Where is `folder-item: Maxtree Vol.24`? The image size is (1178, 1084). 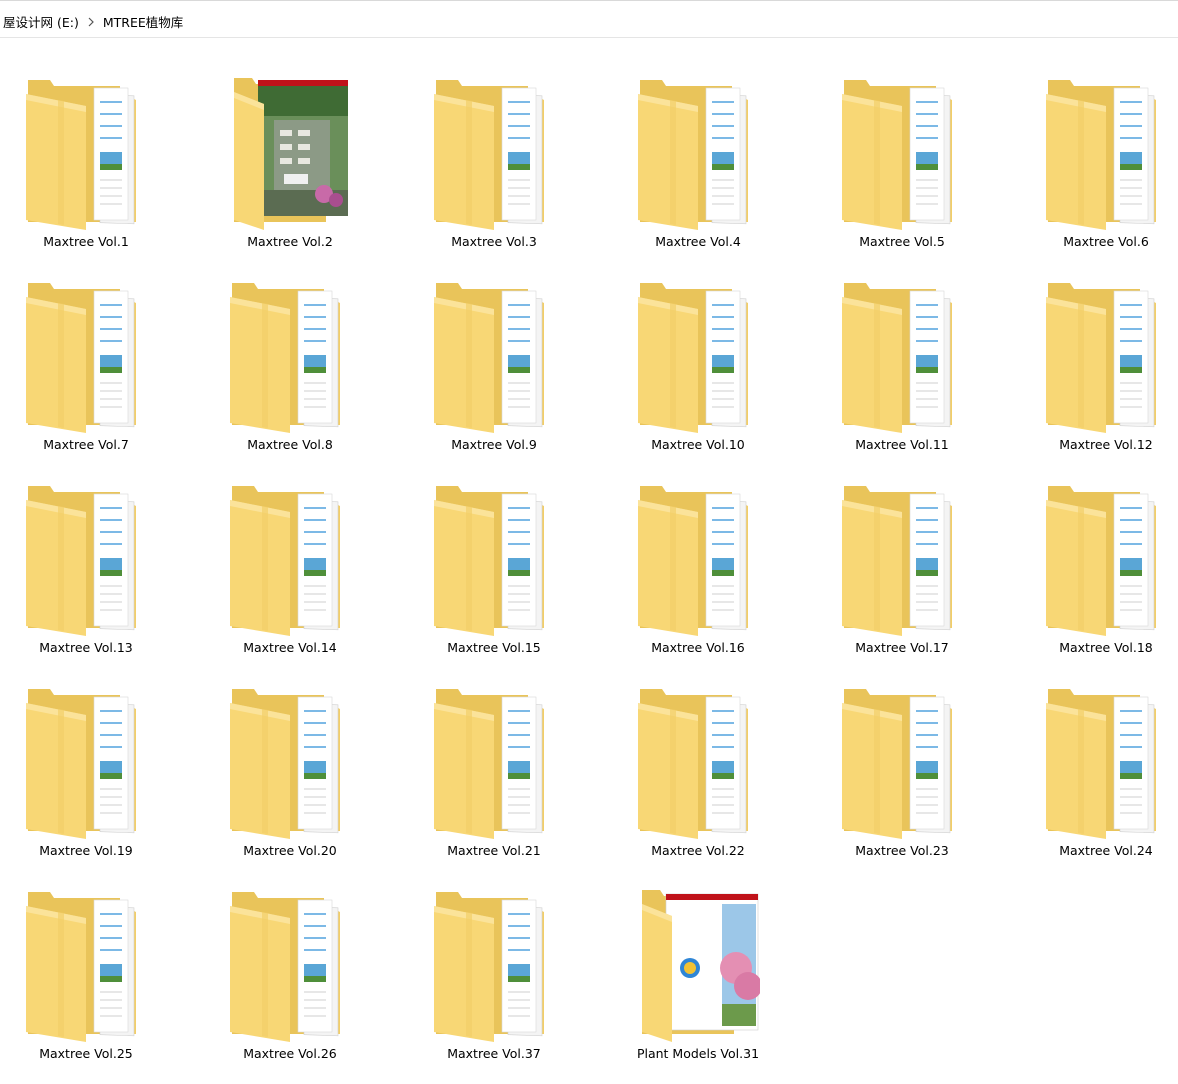
folder-item: Maxtree Vol.24 is located at coordinates (1099, 765).